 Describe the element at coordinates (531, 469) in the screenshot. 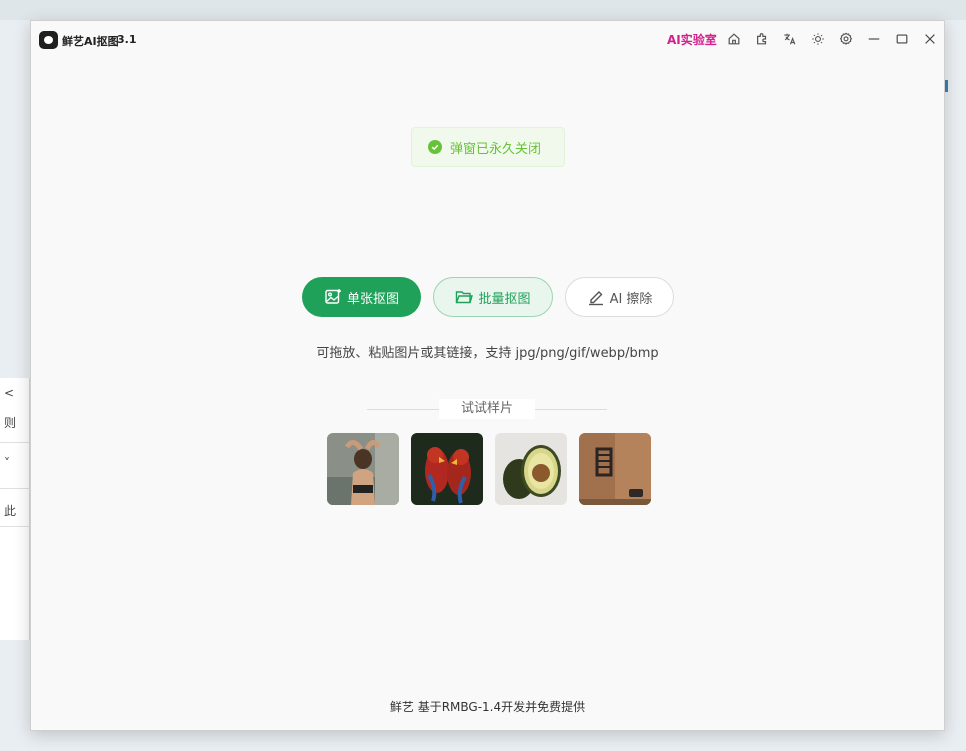

I see `sample-avocado-thumbnail` at that location.